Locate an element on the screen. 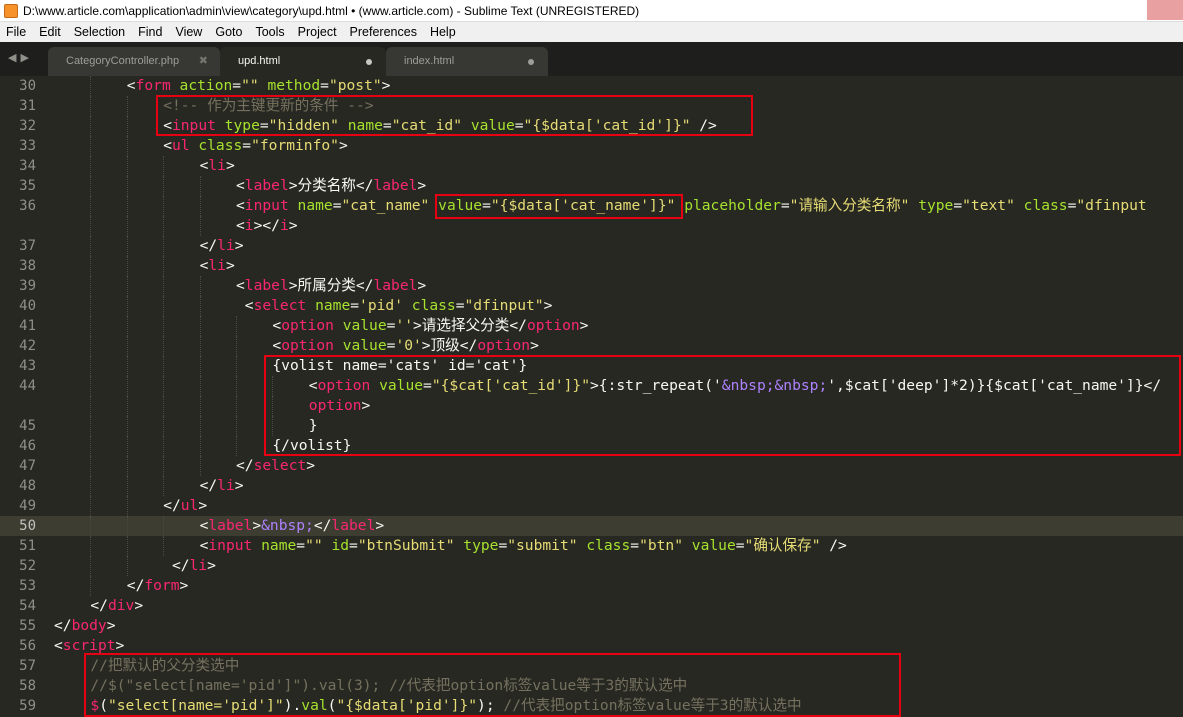  code-line: 57 //把默认的父分类选中 is located at coordinates (591, 666).